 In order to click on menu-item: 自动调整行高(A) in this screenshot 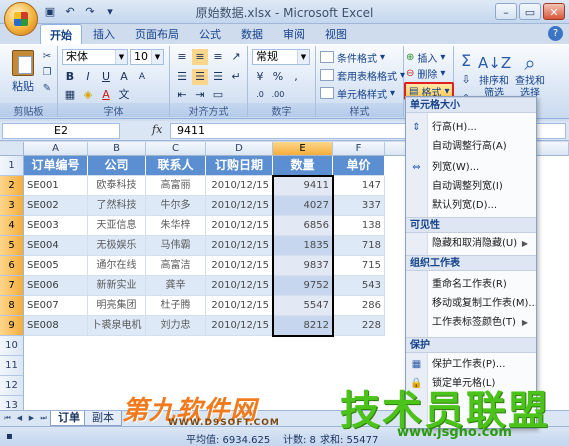, I will do `click(471, 146)`.